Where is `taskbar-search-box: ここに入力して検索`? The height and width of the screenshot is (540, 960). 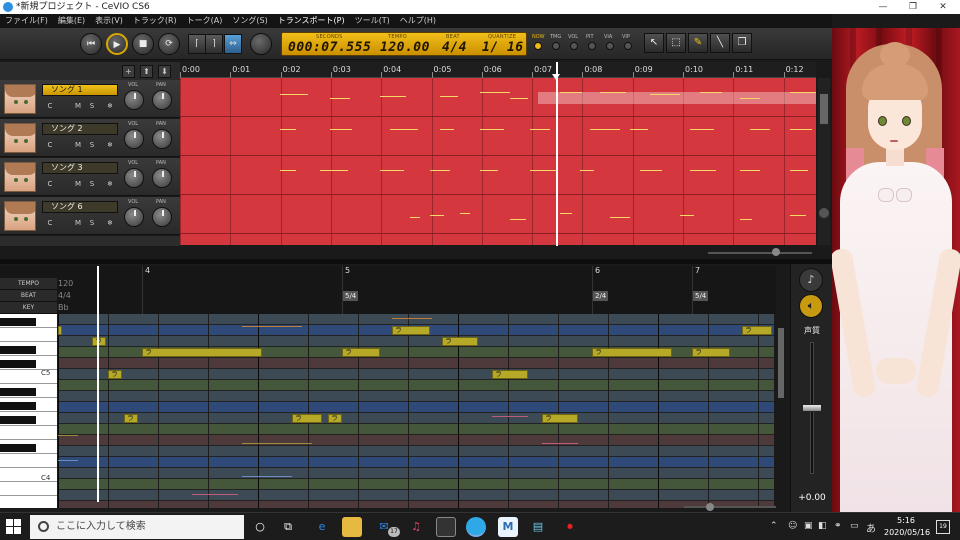 taskbar-search-box: ここに入力して検索 is located at coordinates (137, 527).